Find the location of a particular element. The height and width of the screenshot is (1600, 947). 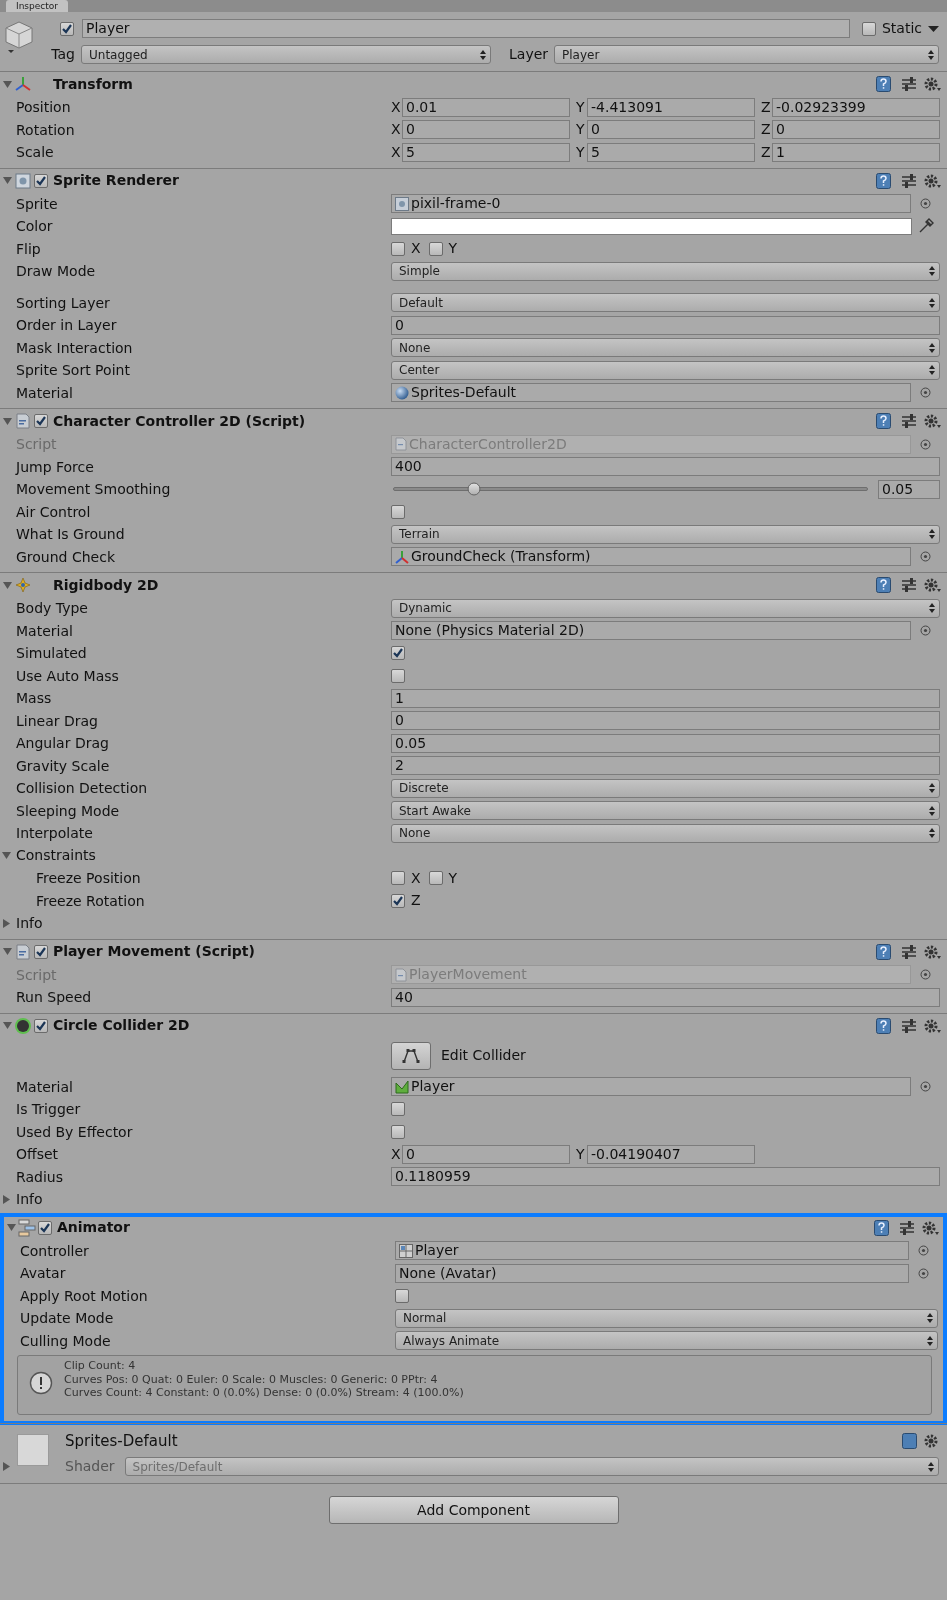

number-field: 40 is located at coordinates (665, 997).